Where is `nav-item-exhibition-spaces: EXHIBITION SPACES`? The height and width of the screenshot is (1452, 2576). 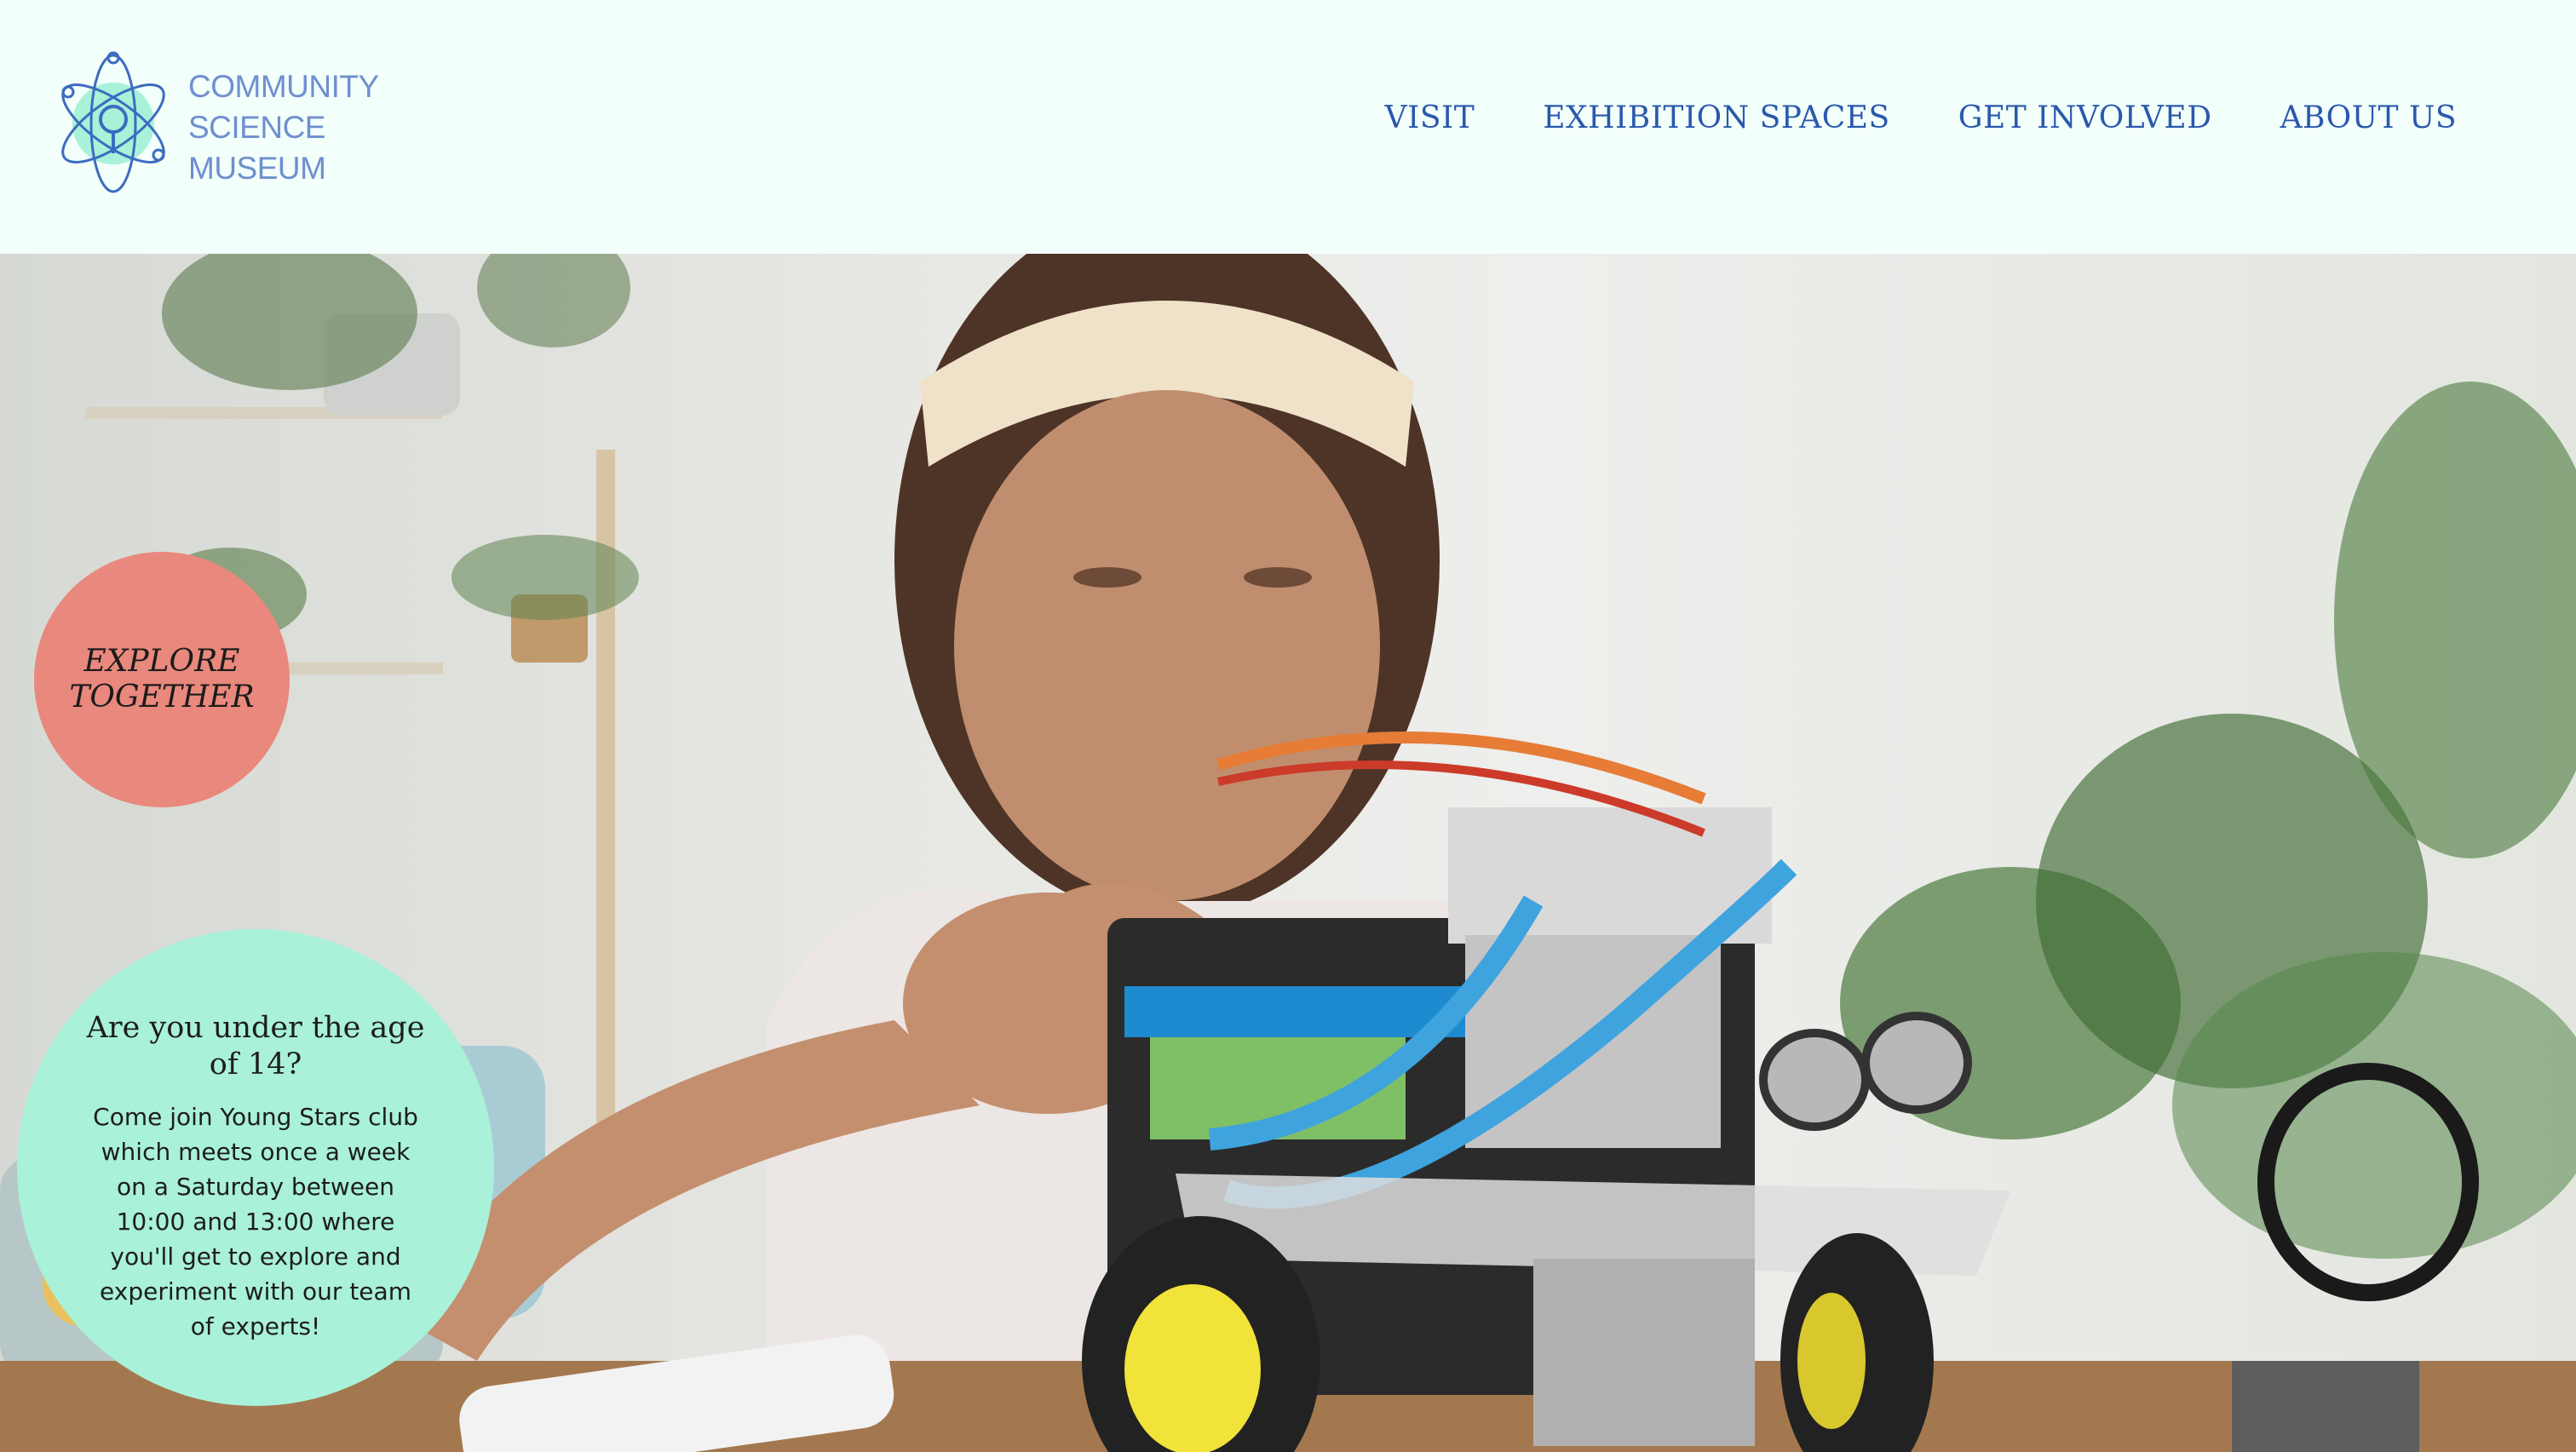 nav-item-exhibition-spaces: EXHIBITION SPACES is located at coordinates (1716, 117).